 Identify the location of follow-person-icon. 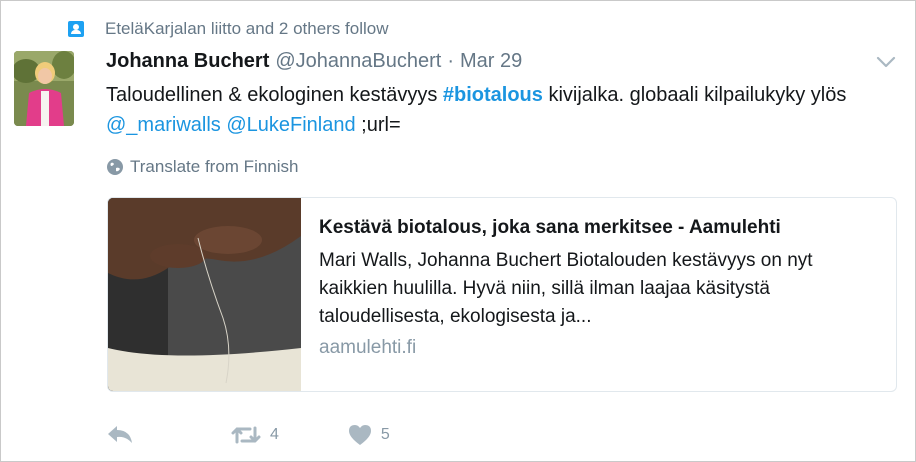
(76, 29).